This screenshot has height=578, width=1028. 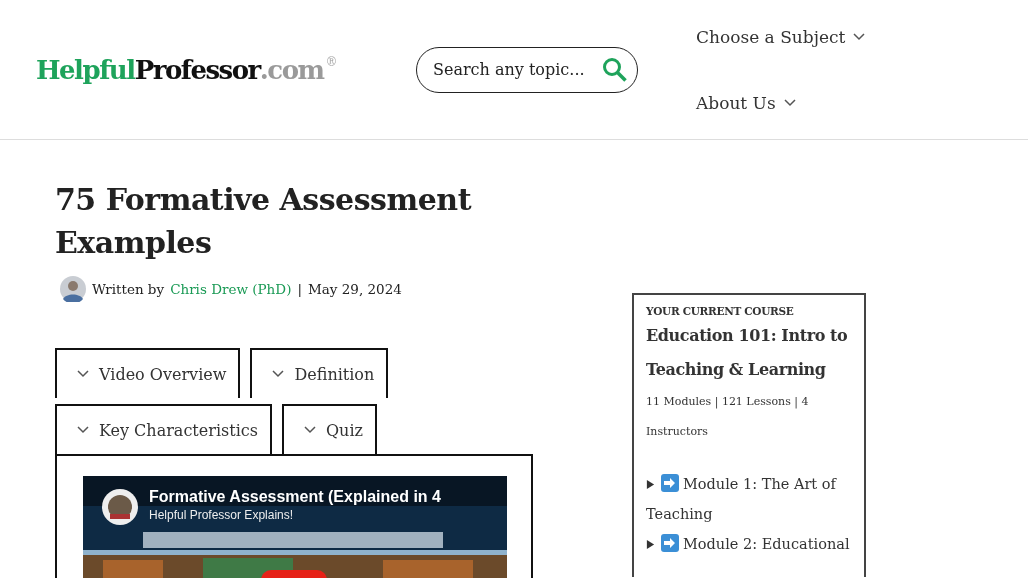 What do you see at coordinates (295, 527) in the screenshot?
I see `video-player: Formative Assessment (Explained in 4 Helpful Professor Explains!` at bounding box center [295, 527].